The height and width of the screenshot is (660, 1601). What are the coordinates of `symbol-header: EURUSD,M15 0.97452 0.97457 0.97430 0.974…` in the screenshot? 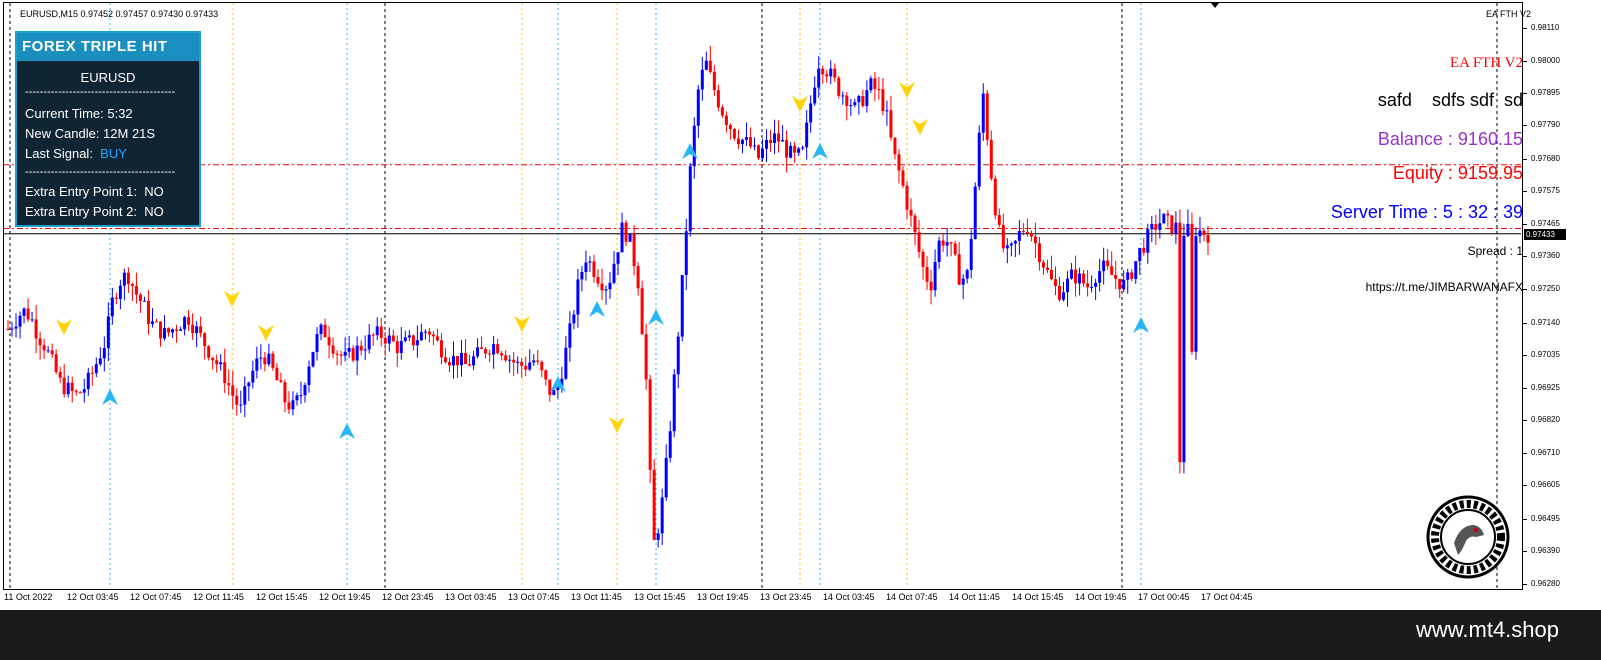 It's located at (119, 14).